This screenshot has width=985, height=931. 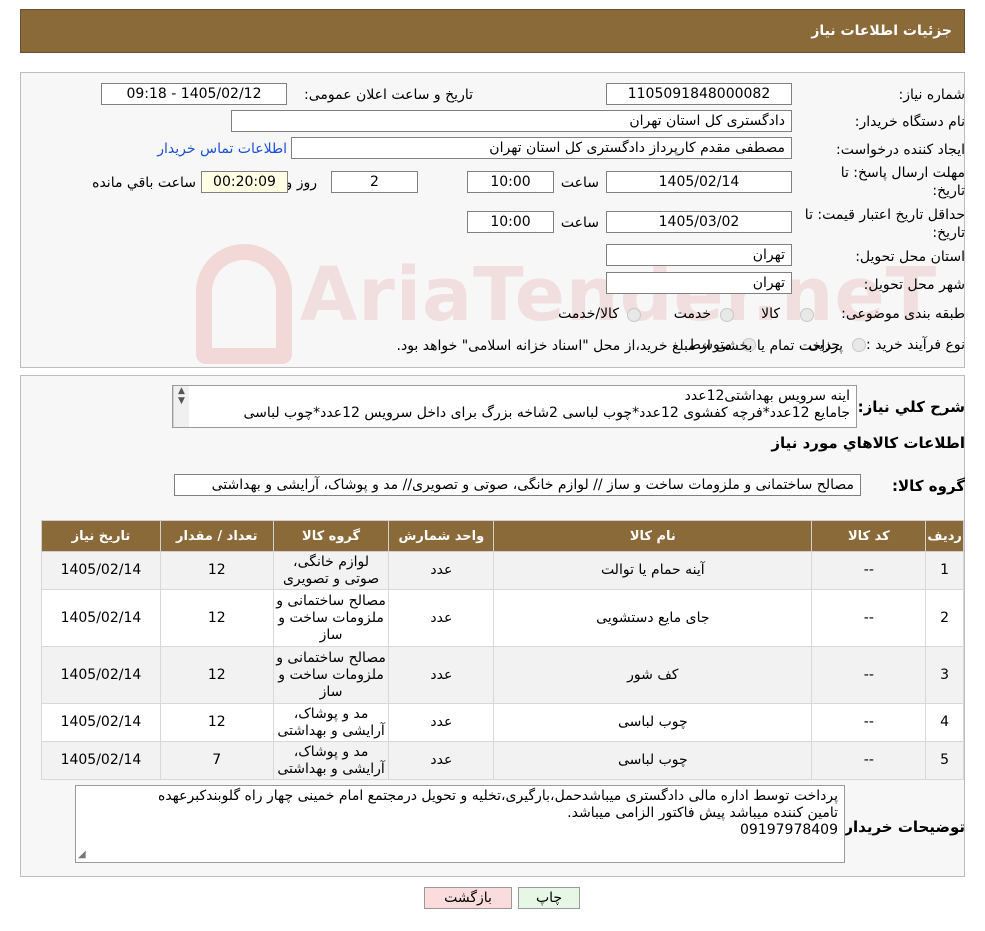 I want to click on category-label: طبقه بندی موضوعی:, so click(x=903, y=314).